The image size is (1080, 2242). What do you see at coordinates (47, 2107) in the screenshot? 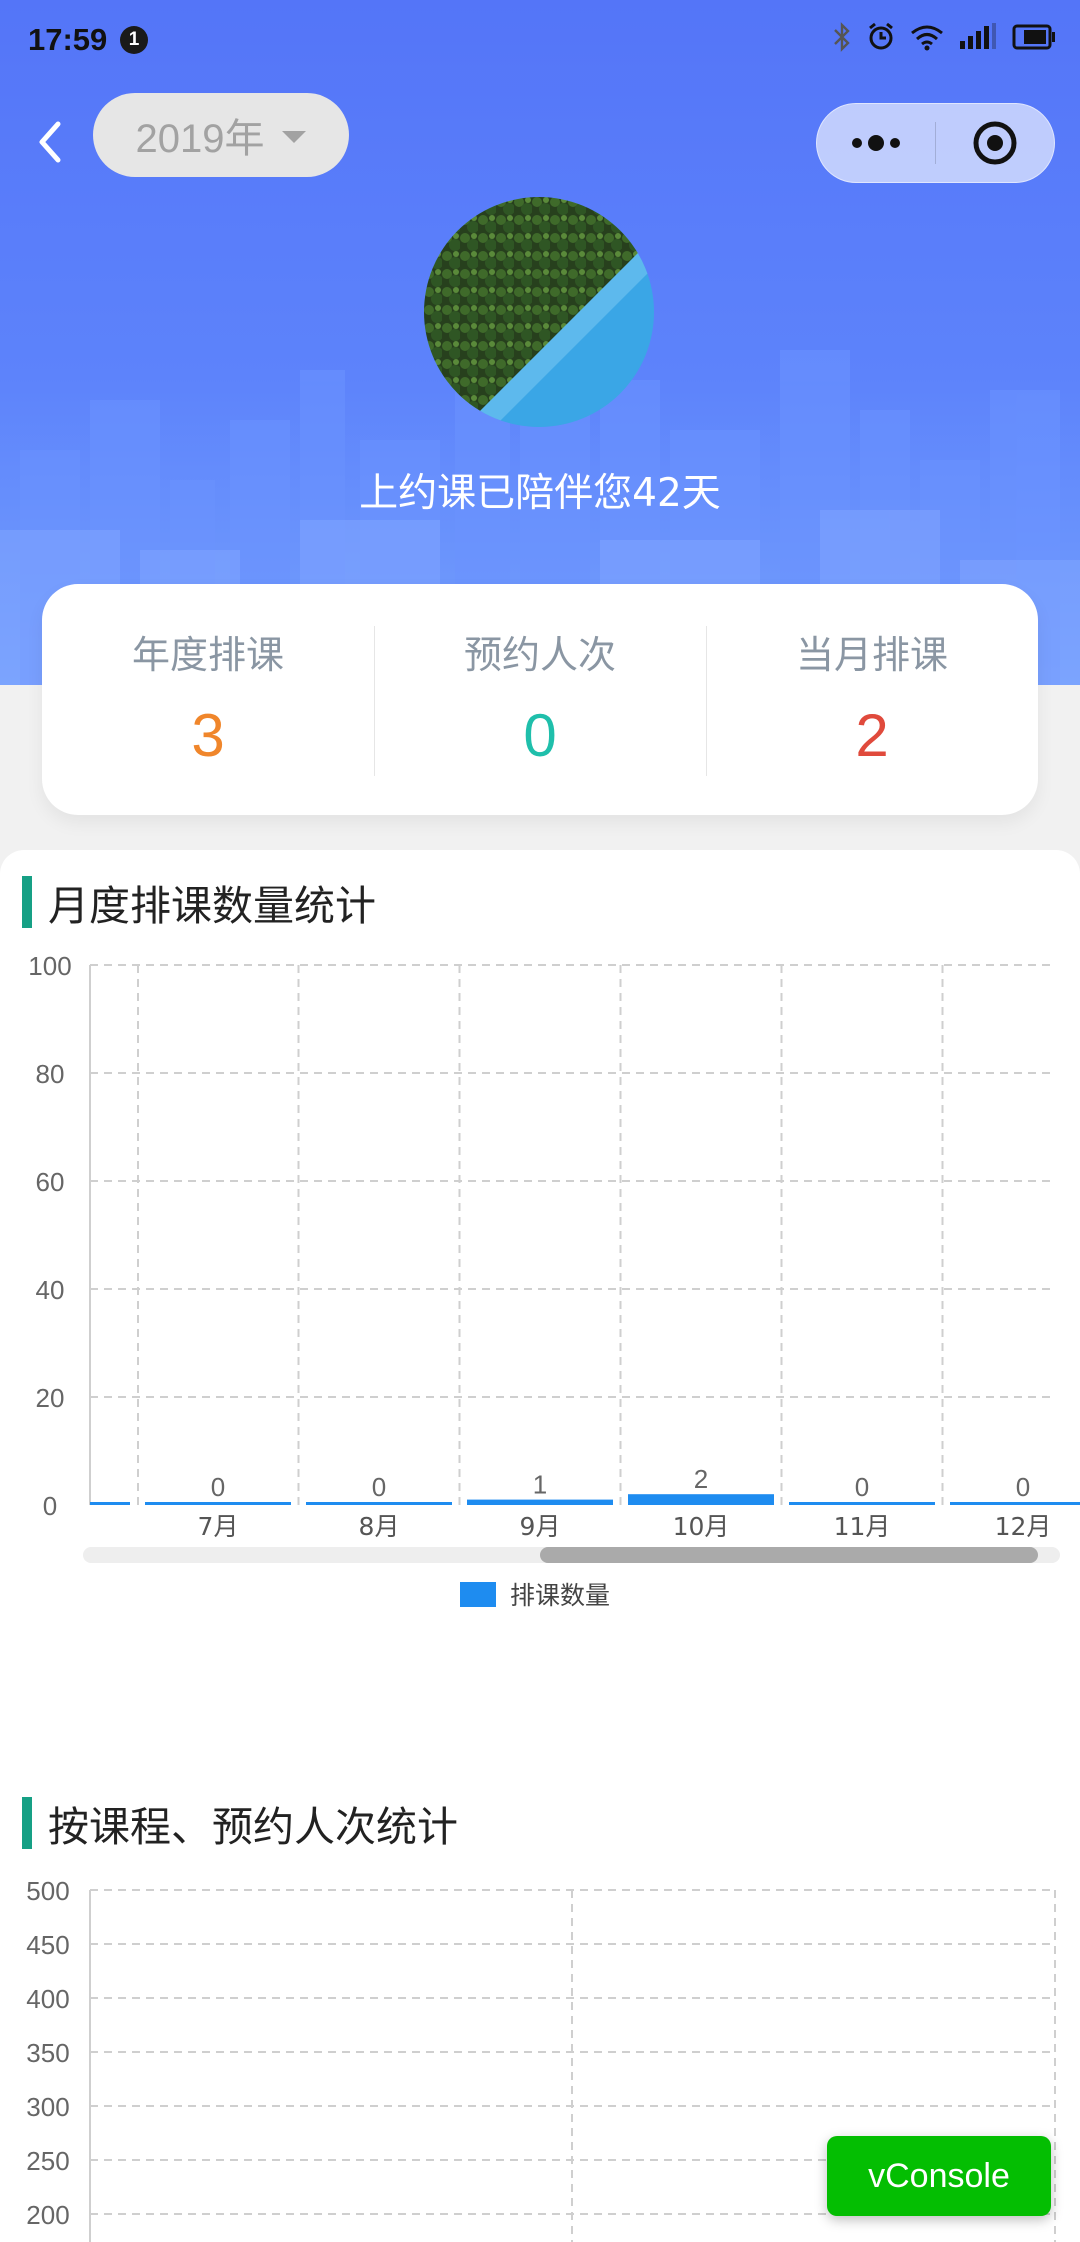
I see `y-tick-label: 300` at bounding box center [47, 2107].